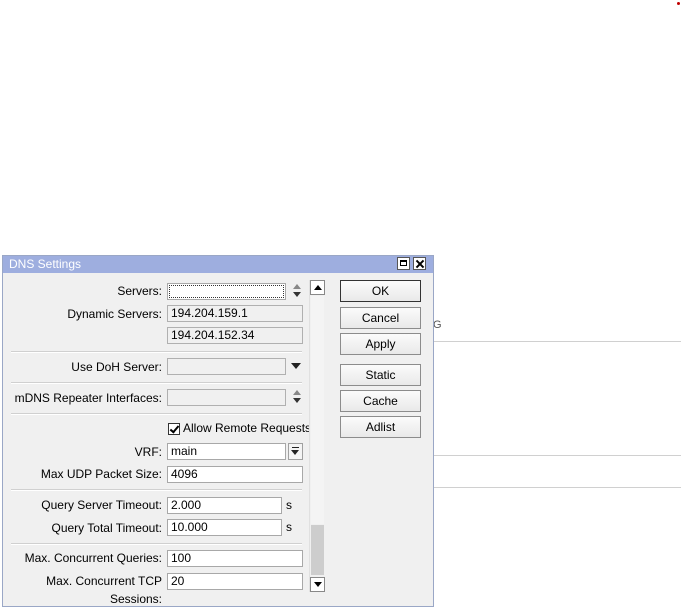  What do you see at coordinates (380, 427) in the screenshot?
I see `adlist-button: Adlist` at bounding box center [380, 427].